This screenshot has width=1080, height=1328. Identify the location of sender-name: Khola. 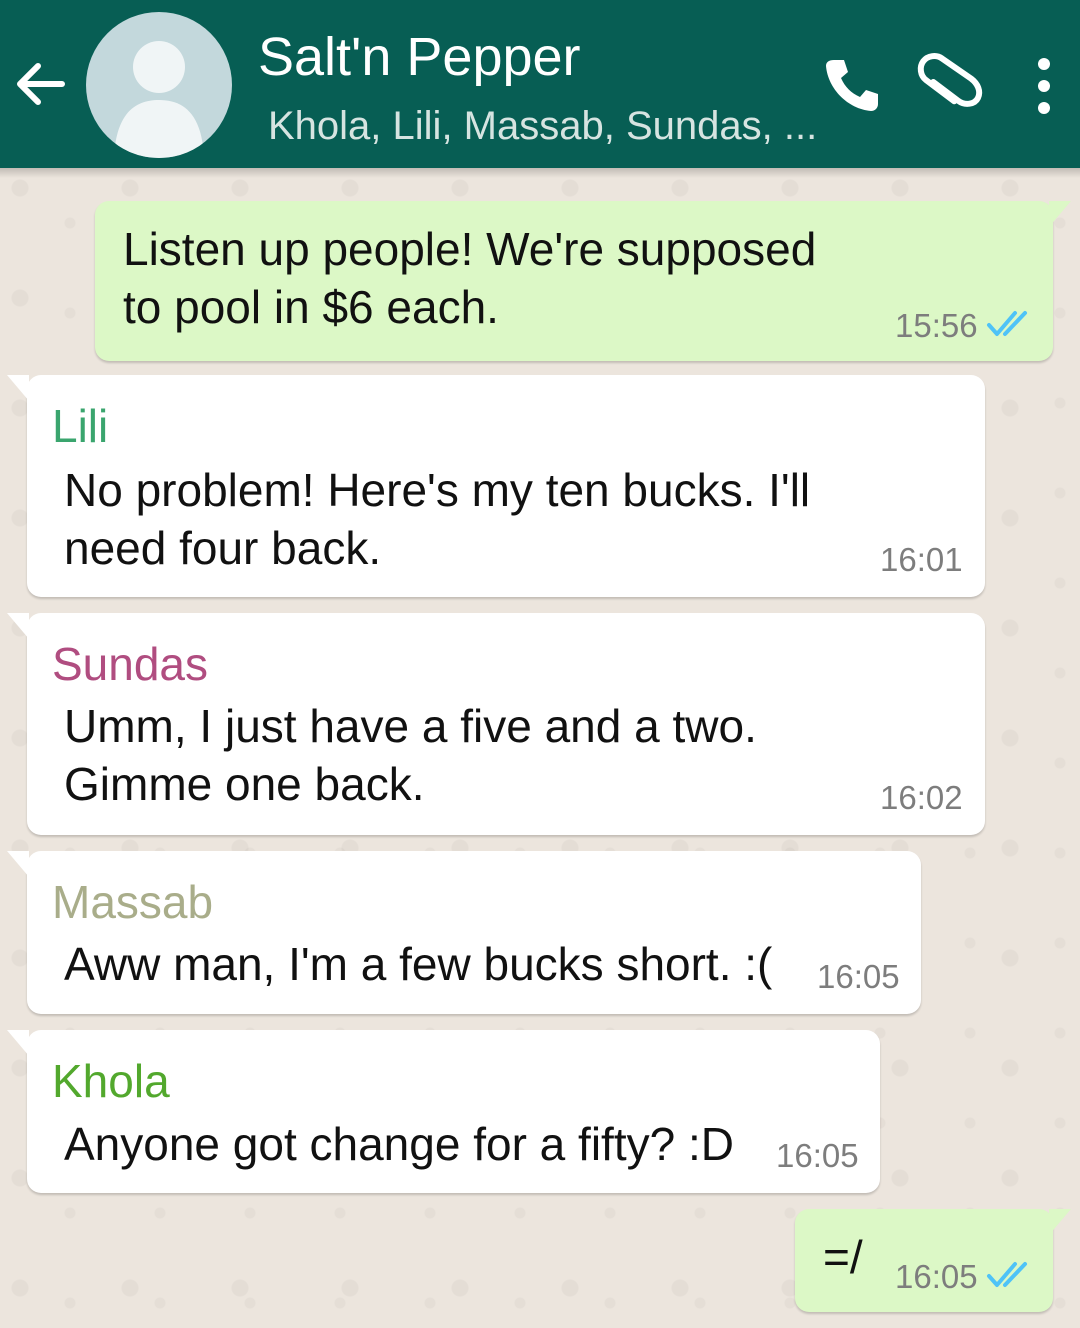
(111, 1081).